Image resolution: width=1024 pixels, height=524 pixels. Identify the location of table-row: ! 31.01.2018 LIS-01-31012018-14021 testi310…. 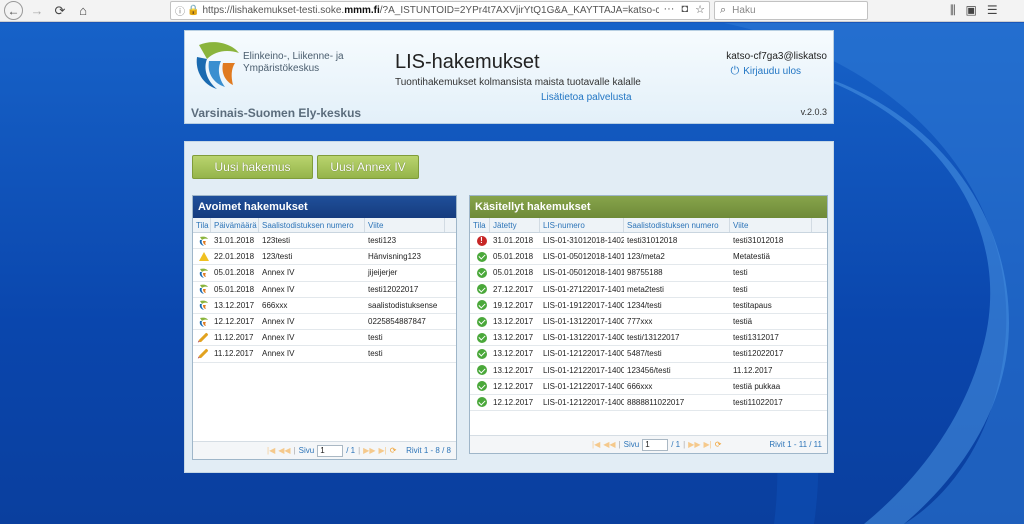
(648, 241).